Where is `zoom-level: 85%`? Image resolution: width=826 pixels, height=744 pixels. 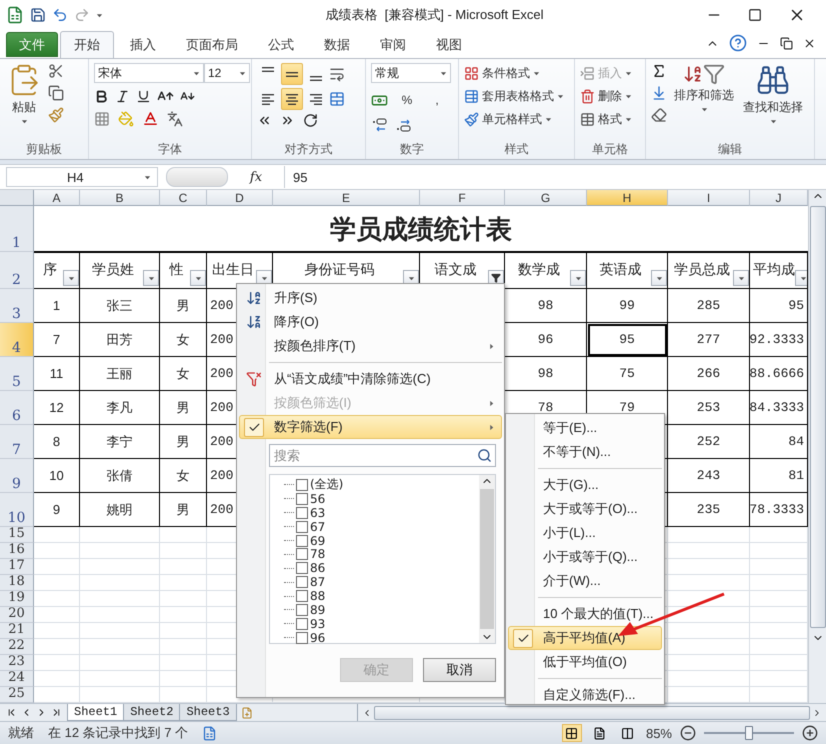
zoom-level: 85% is located at coordinates (659, 733).